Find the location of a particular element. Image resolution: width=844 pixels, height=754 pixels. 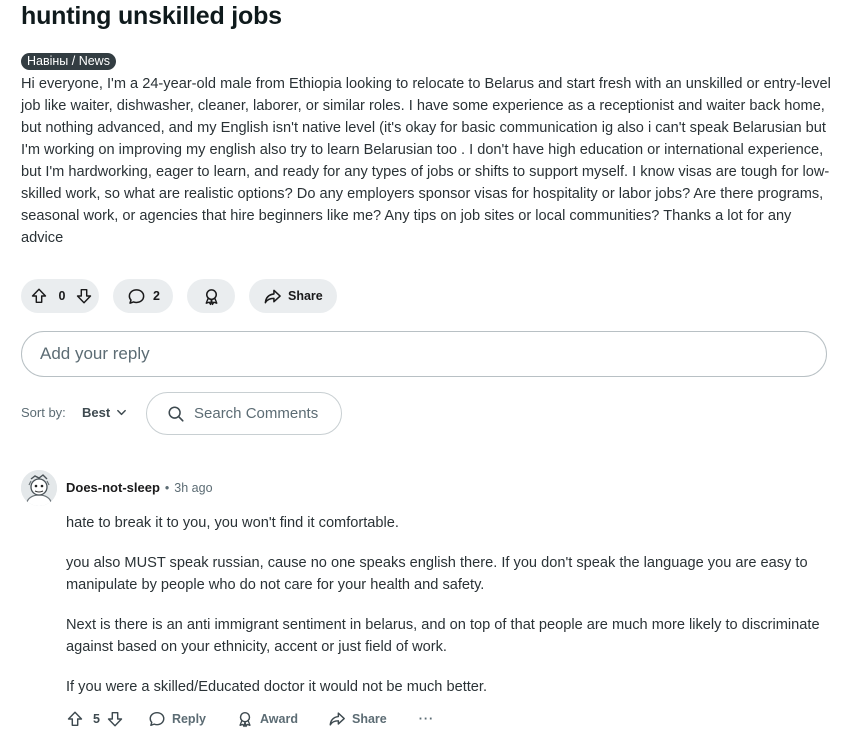

post-vote-count: 0 is located at coordinates (62, 296).